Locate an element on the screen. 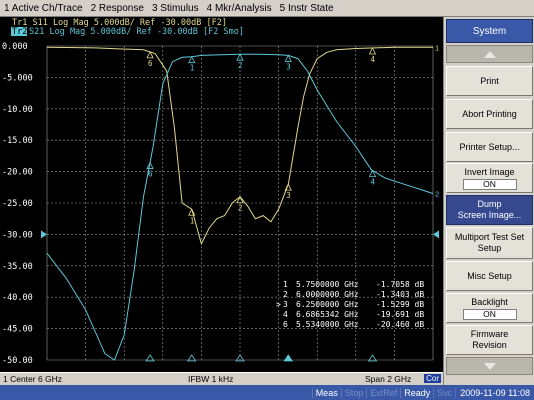 The image size is (534, 400). triangle-down-icon is located at coordinates (489, 366).